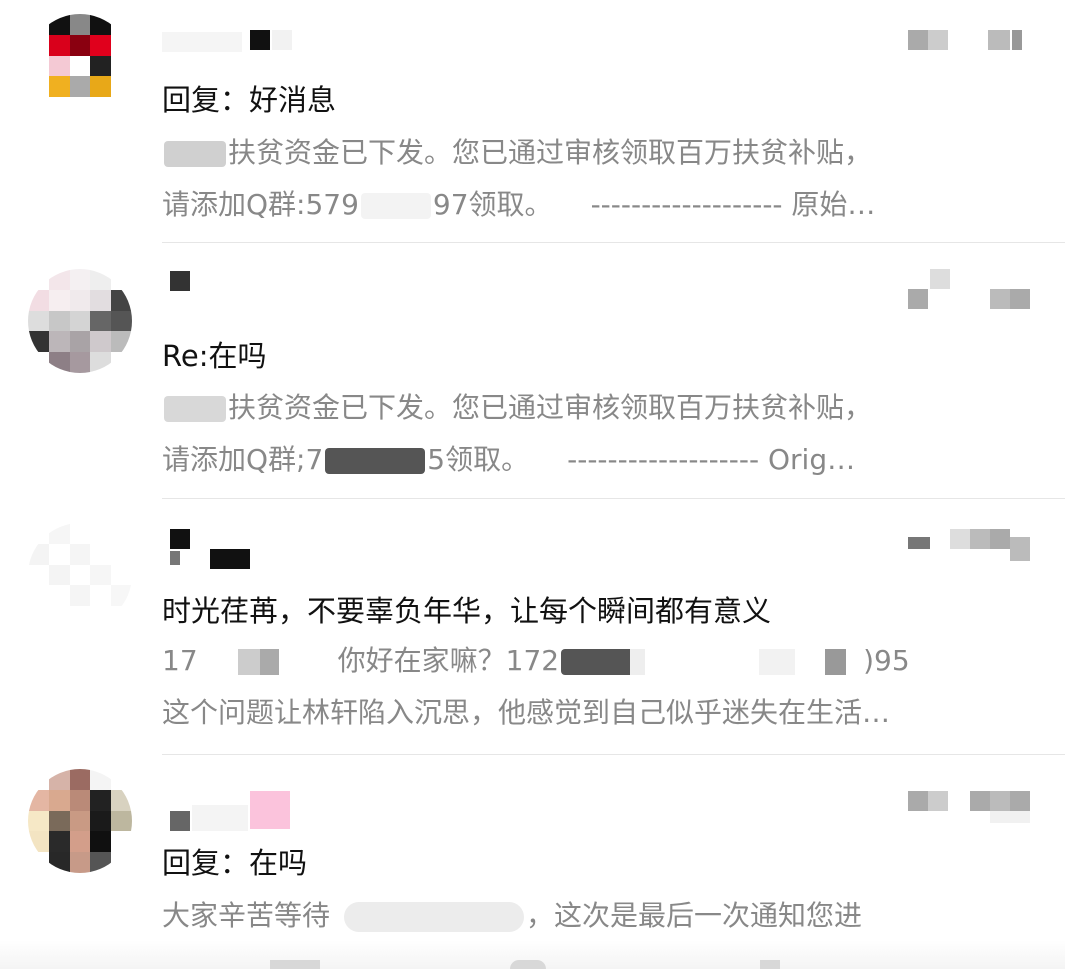 This screenshot has height=969, width=1065. I want to click on mail-preview-line1: 大家辛苦等待 ，这次是最后一次通知您进, so click(512, 915).